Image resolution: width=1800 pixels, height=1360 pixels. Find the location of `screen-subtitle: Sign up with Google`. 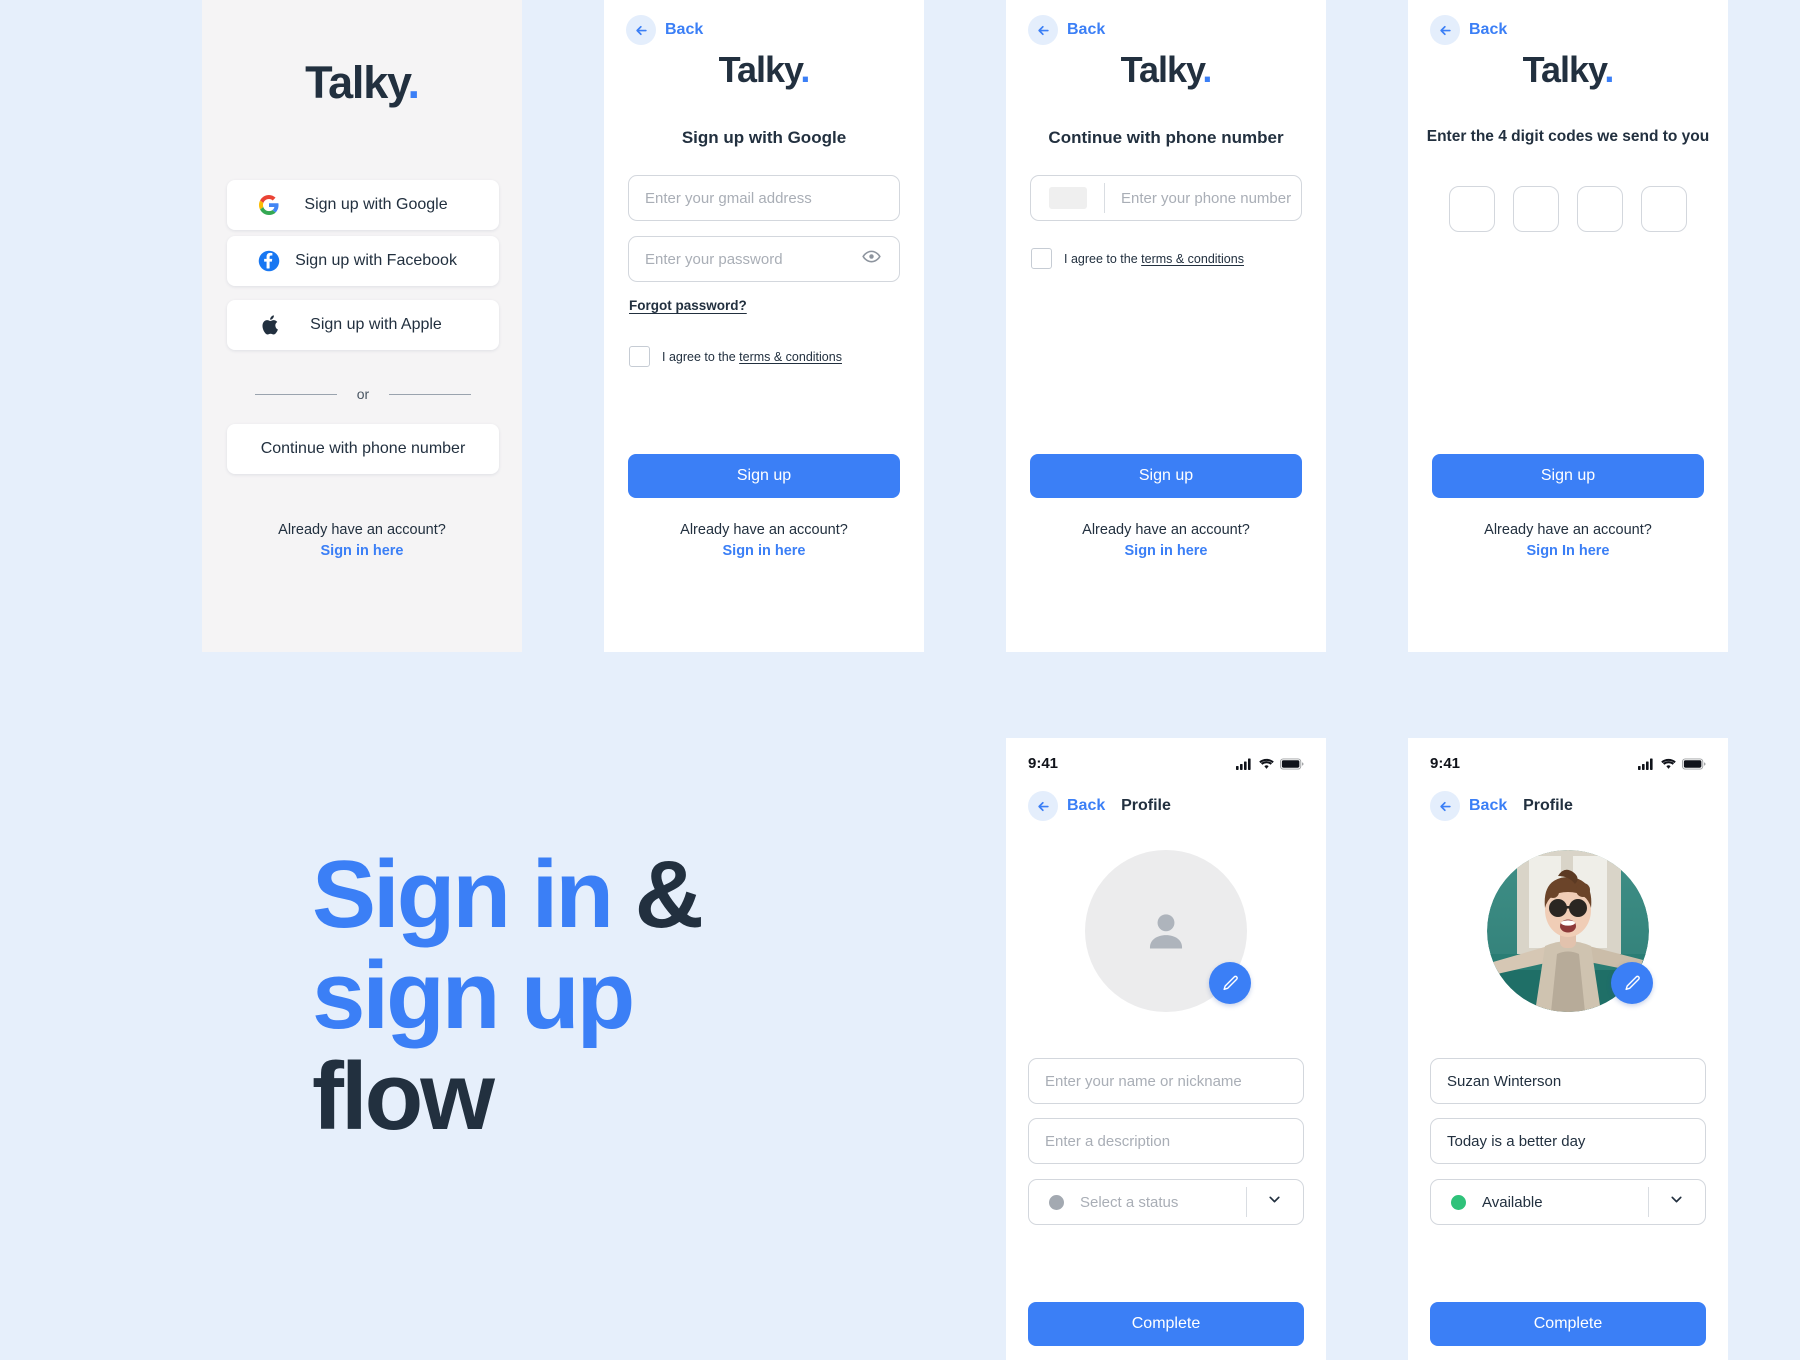

screen-subtitle: Sign up with Google is located at coordinates (764, 137).